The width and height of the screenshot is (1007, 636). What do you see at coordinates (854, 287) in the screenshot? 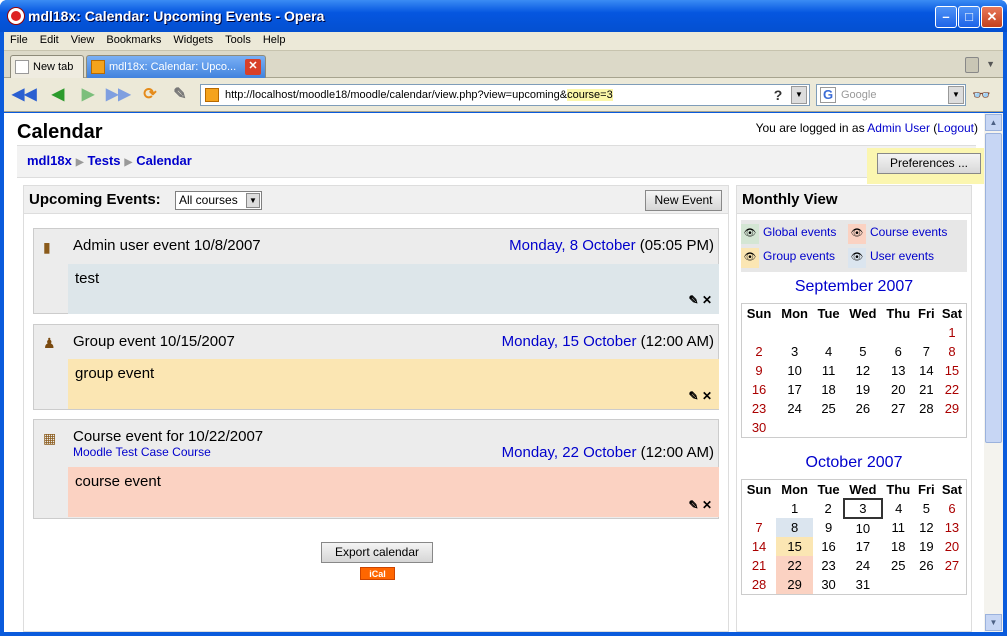
I see `month-title-september: September 2007` at bounding box center [854, 287].